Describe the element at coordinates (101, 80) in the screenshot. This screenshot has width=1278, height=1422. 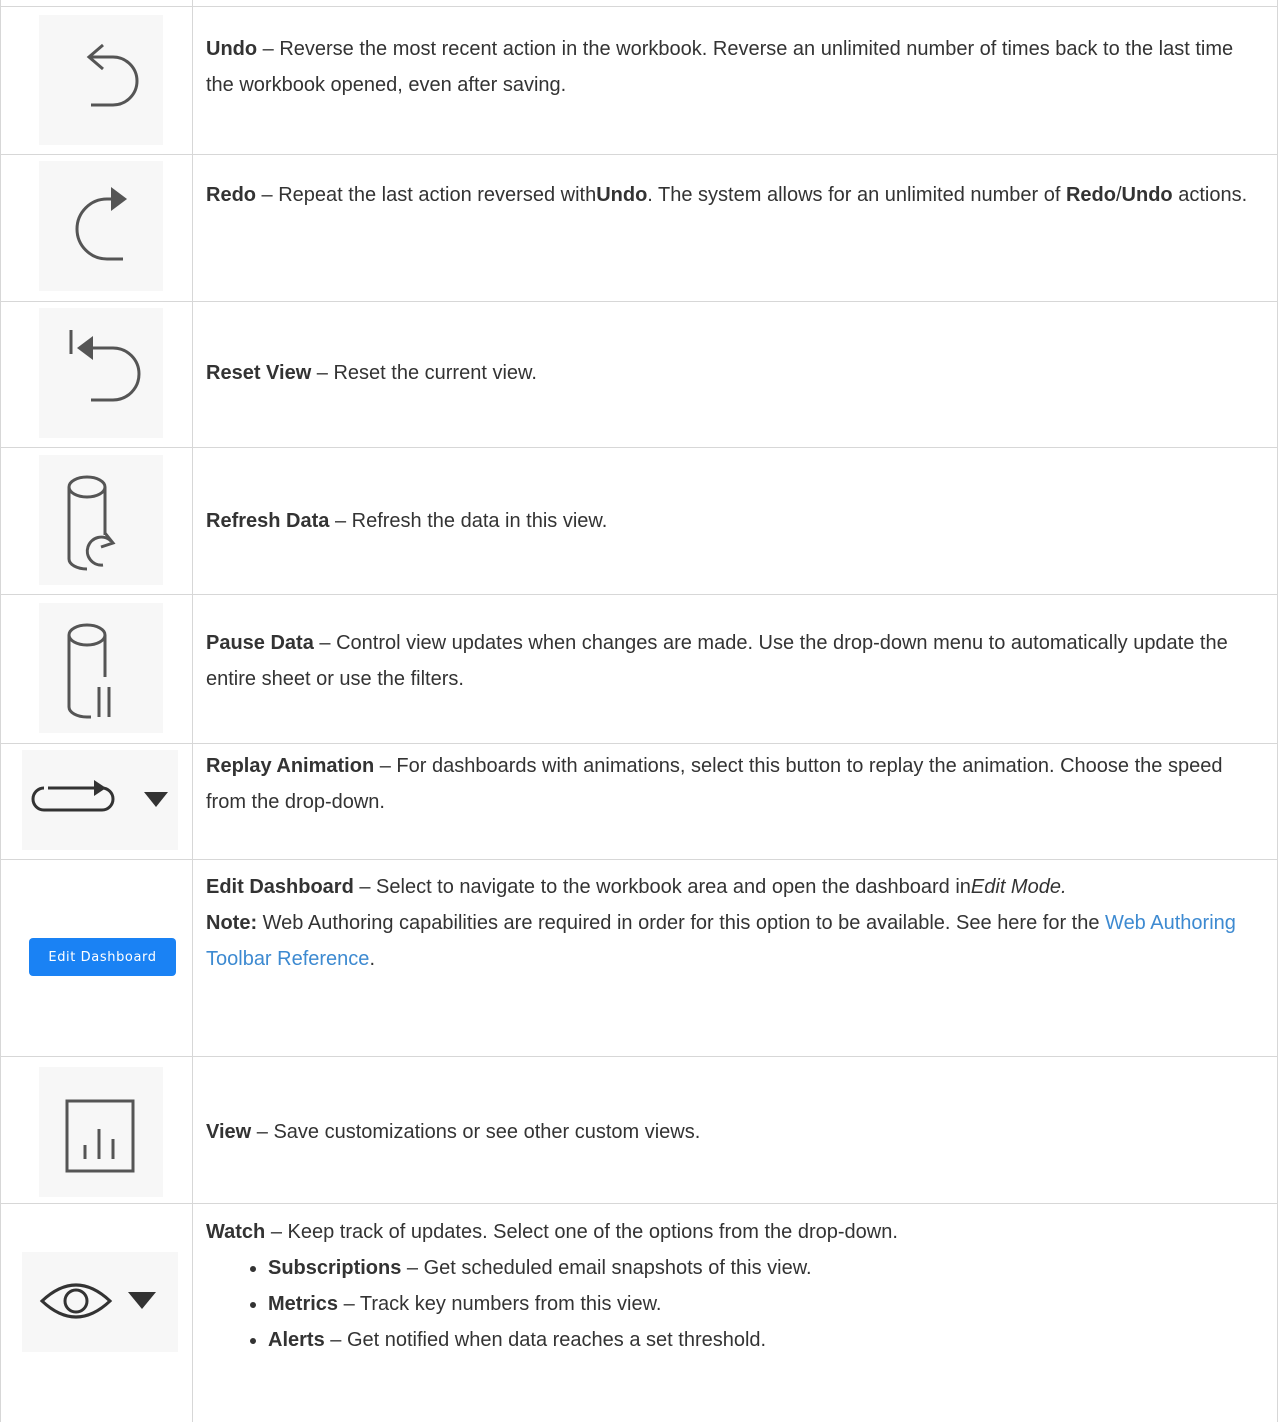
I see `undo-icon` at that location.